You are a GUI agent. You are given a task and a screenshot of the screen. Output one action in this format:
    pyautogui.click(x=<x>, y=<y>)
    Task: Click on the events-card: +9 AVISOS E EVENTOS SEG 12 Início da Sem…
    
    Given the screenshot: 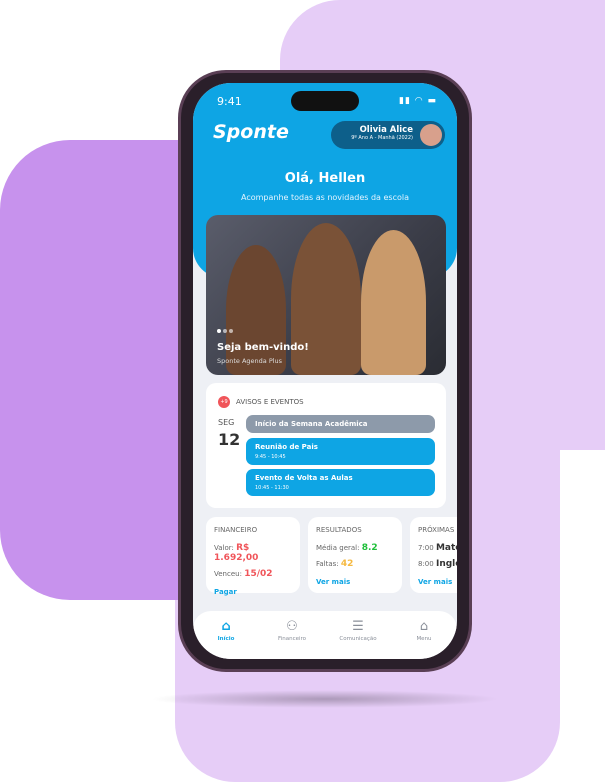 What is the action you would take?
    pyautogui.click(x=326, y=445)
    